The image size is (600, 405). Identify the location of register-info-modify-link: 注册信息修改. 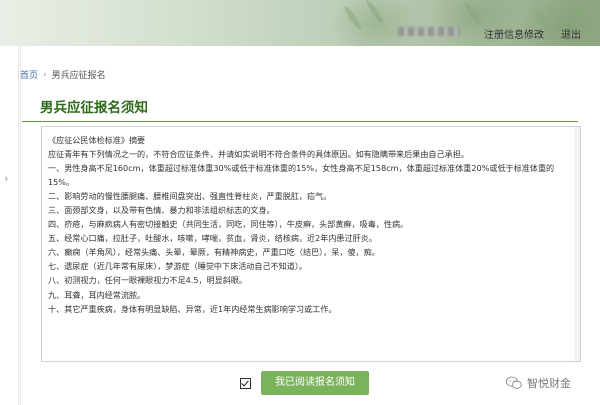
(514, 33).